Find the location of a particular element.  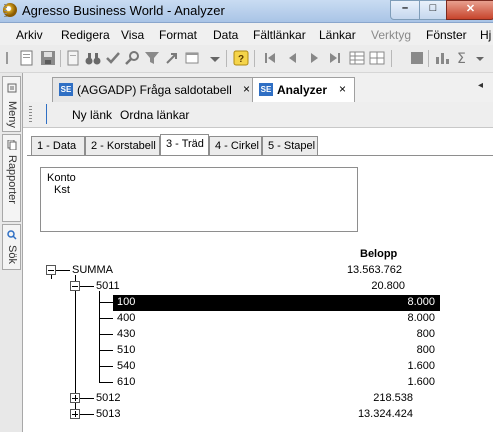

field-order-box: Konto Kst is located at coordinates (199, 199).